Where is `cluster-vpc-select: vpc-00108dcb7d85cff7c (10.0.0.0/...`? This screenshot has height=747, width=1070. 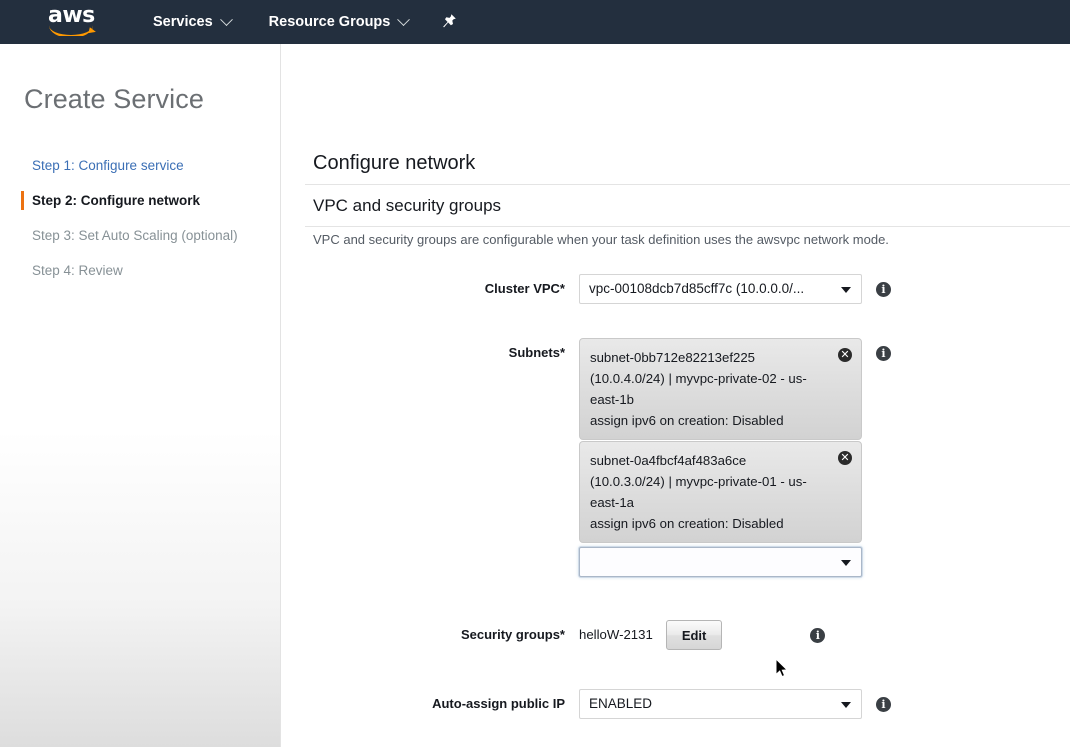
cluster-vpc-select: vpc-00108dcb7d85cff7c (10.0.0.0/... is located at coordinates (720, 289).